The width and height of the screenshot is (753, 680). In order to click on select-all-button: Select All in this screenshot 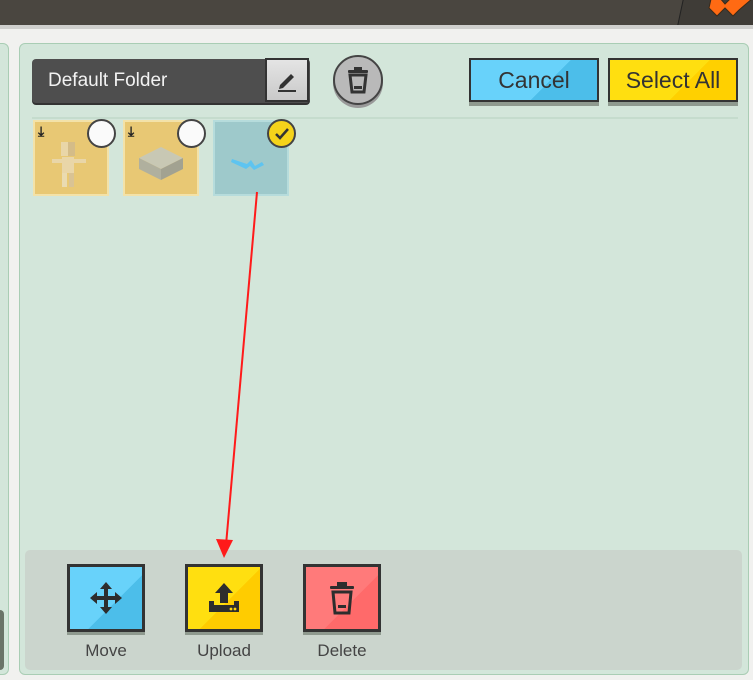, I will do `click(673, 80)`.